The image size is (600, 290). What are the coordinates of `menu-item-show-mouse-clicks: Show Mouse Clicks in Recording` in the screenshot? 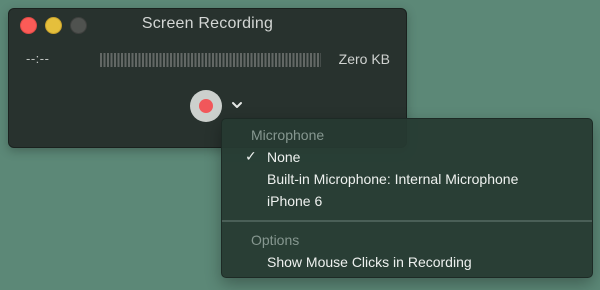 It's located at (407, 262).